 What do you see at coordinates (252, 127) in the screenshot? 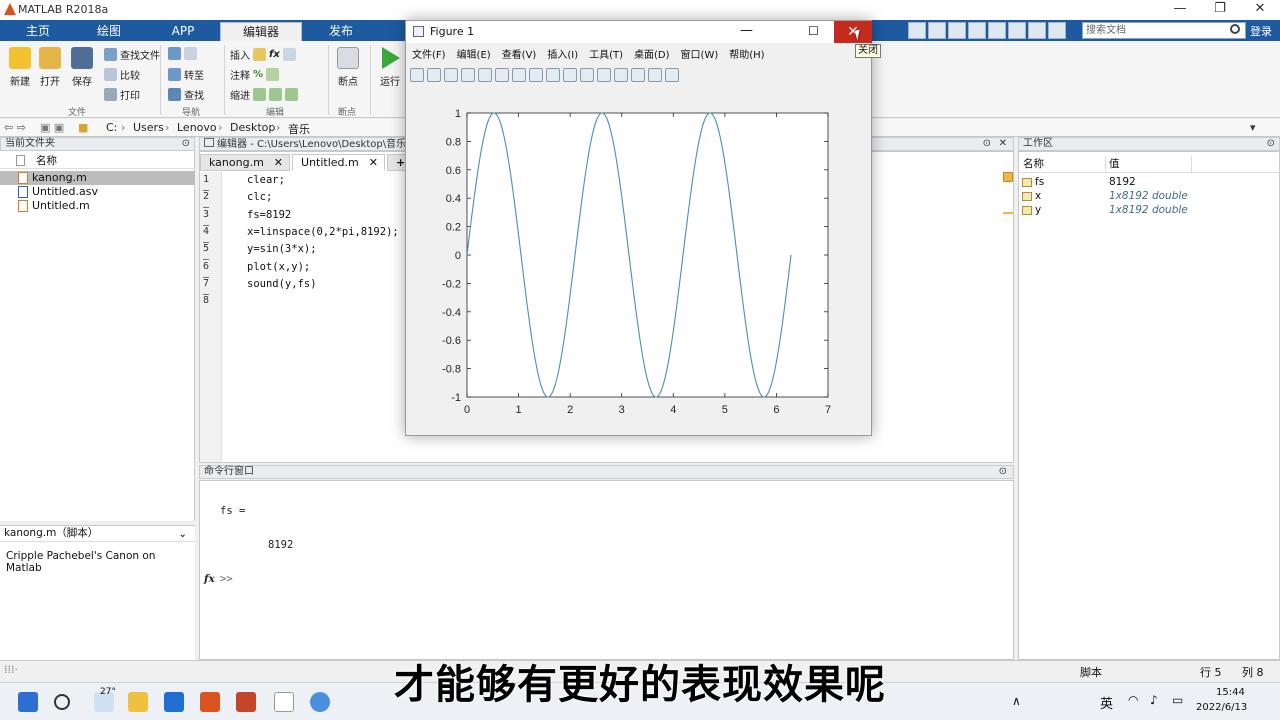
I see `breadcrumb-desktop: Desktop` at bounding box center [252, 127].